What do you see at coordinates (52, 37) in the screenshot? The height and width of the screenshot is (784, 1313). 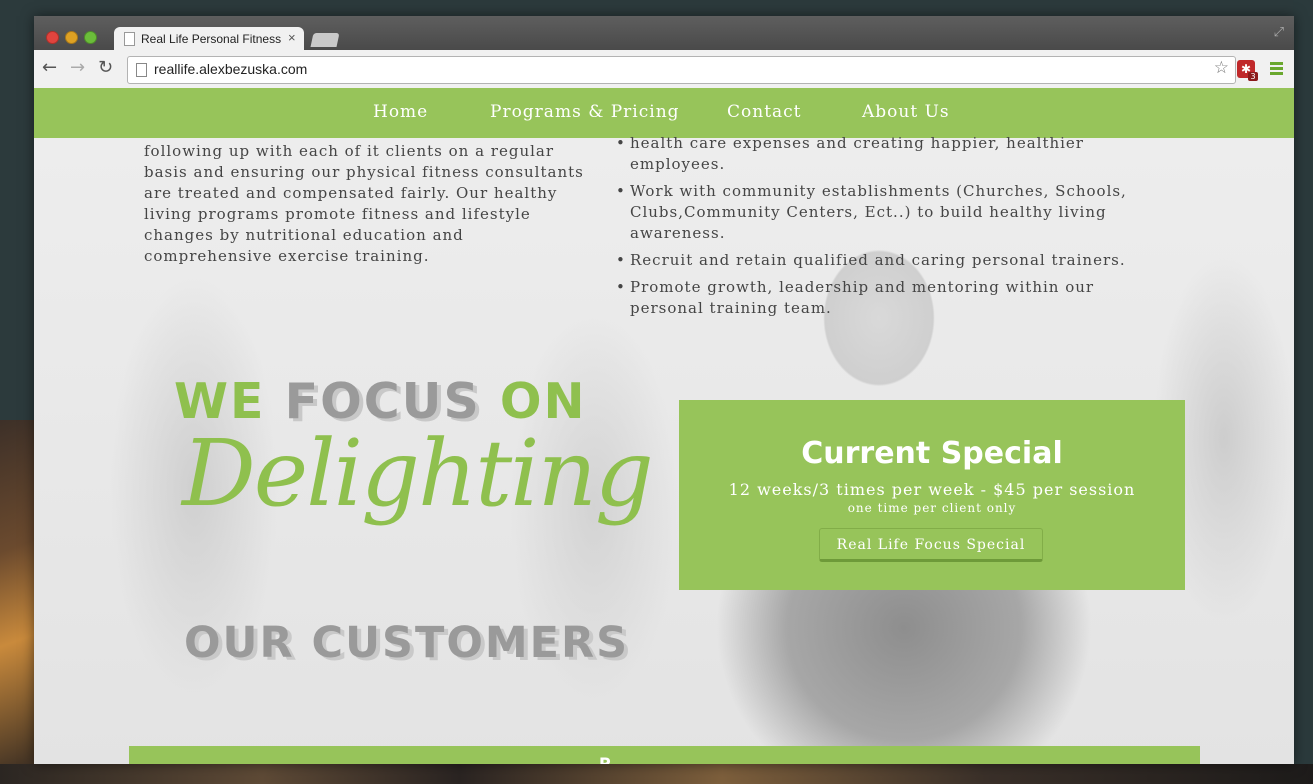 I see `close-window-button` at bounding box center [52, 37].